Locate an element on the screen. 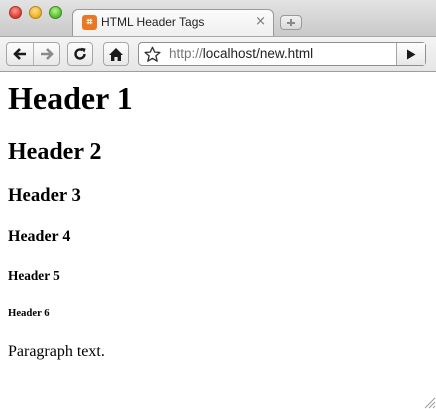  go-button is located at coordinates (410, 54).